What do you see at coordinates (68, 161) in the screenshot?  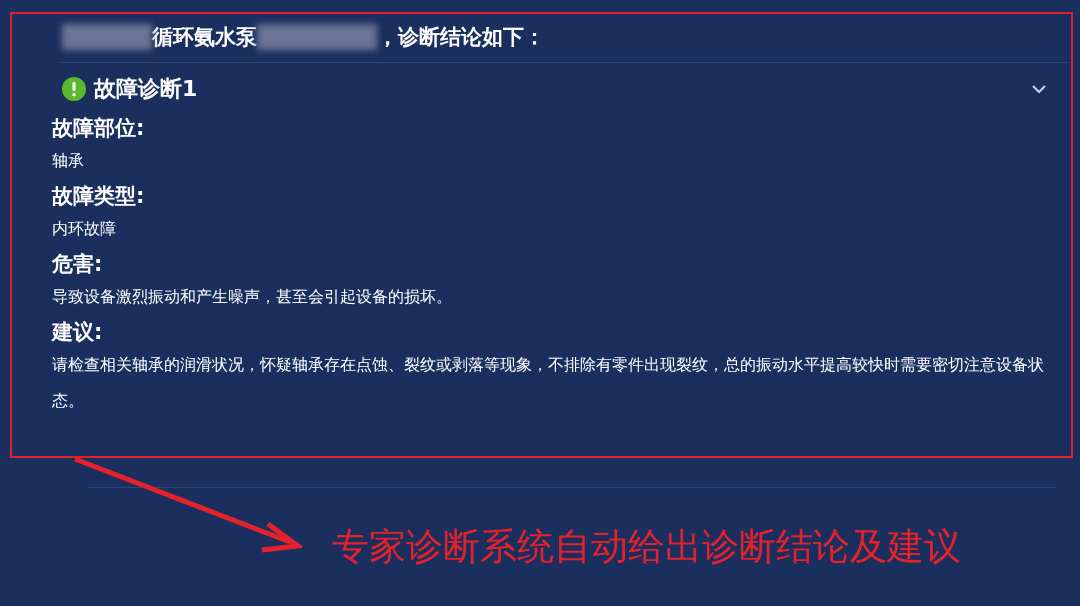 I see `field-value: 轴承` at bounding box center [68, 161].